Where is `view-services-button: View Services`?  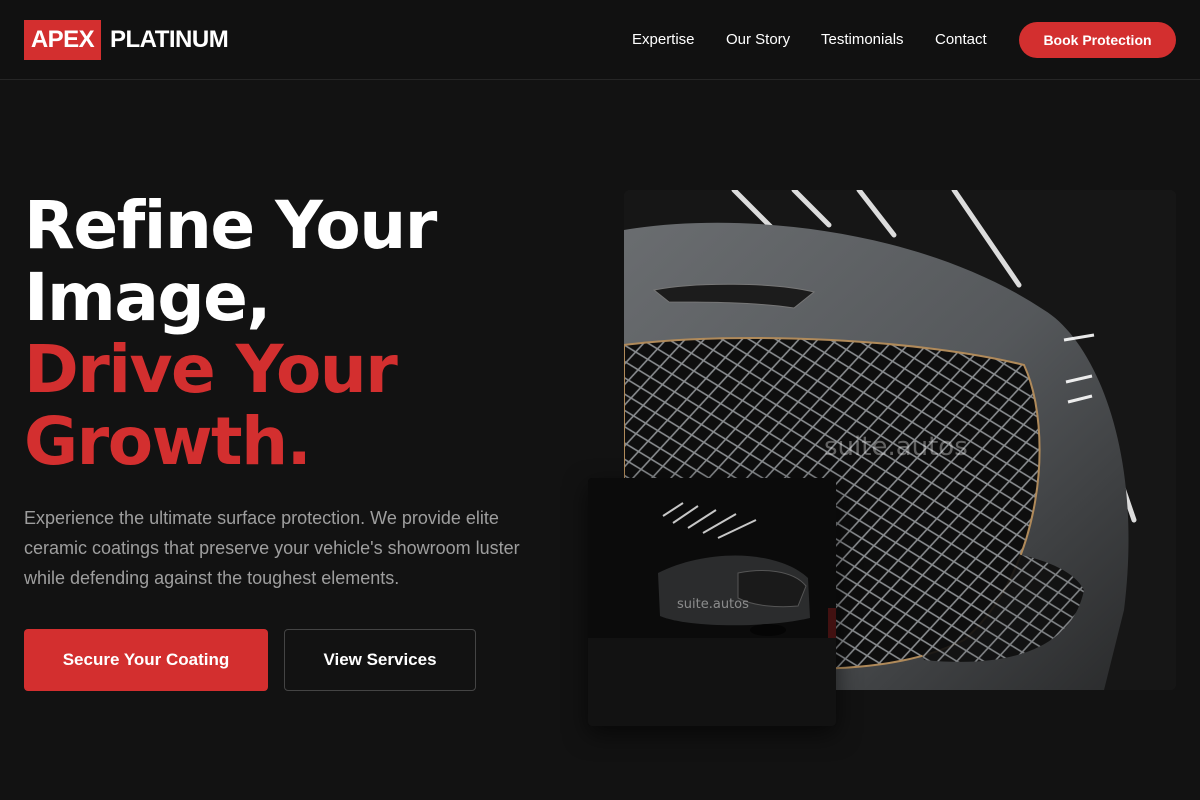 view-services-button: View Services is located at coordinates (380, 660).